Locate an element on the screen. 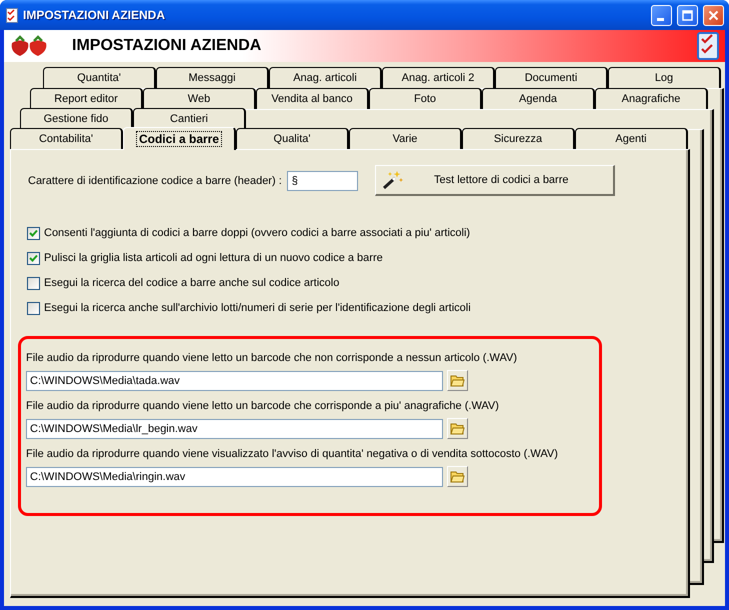 Image resolution: width=729 pixels, height=610 pixels. tab: Qualita' is located at coordinates (292, 138).